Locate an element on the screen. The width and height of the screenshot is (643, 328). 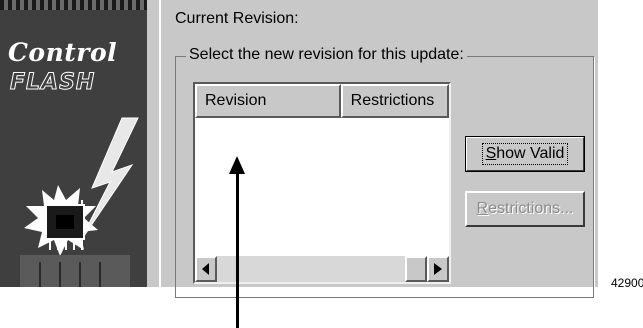
scroll-left-arrow-icon is located at coordinates (205, 269).